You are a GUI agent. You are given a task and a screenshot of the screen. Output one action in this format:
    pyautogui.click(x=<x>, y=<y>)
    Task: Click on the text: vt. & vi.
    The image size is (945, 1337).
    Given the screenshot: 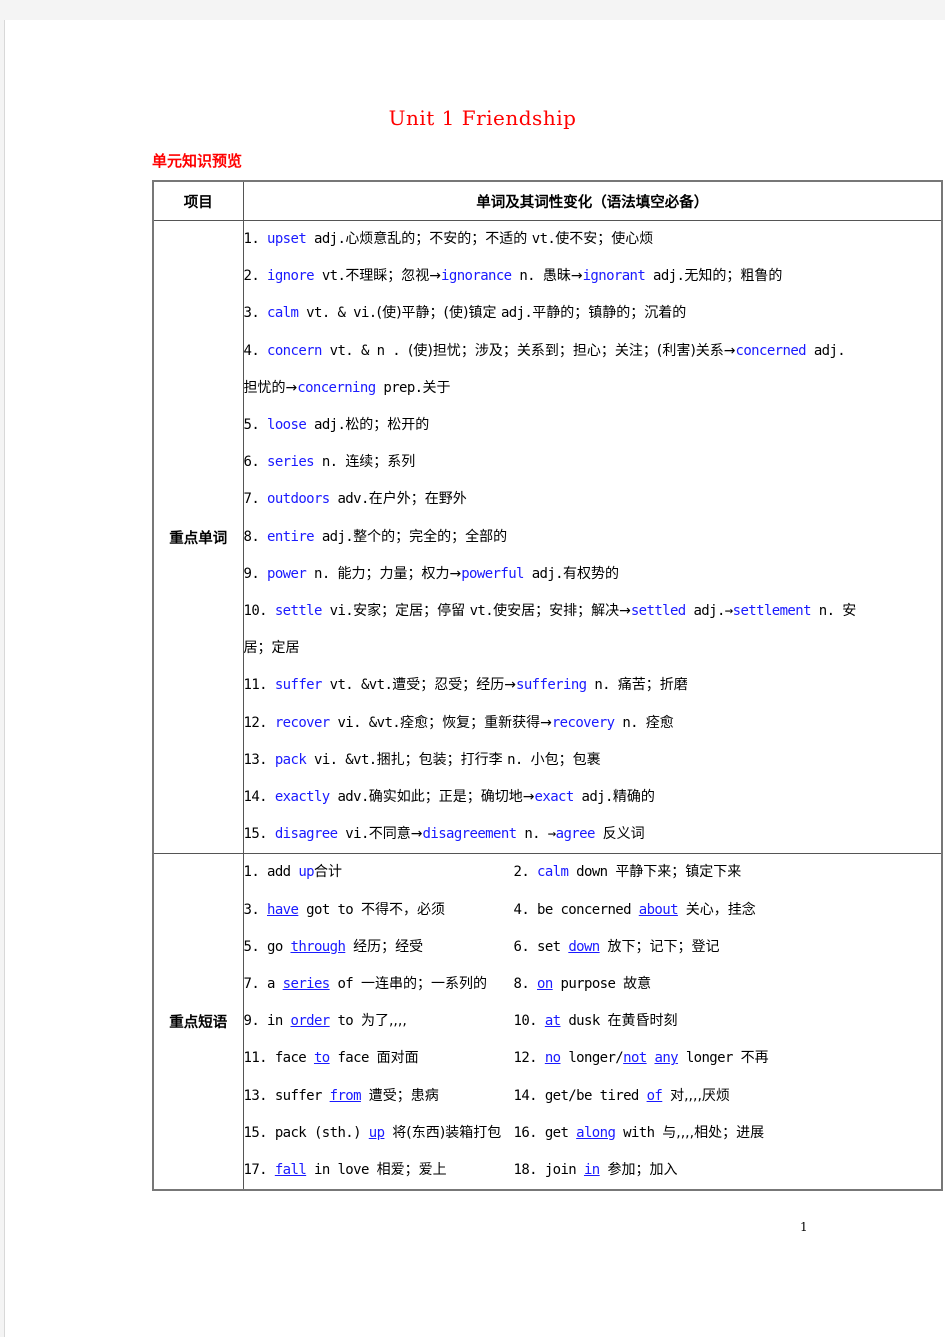 What is the action you would take?
    pyautogui.click(x=337, y=313)
    